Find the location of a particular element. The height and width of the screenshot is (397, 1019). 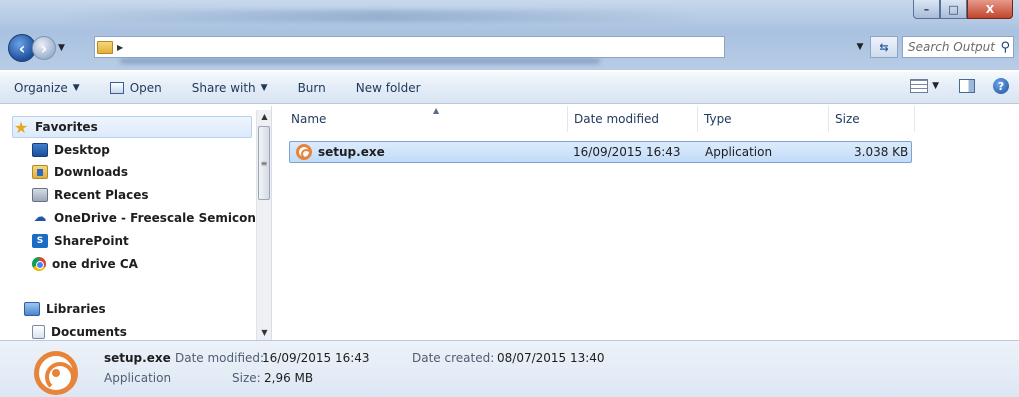

recent-places-icon is located at coordinates (40, 195).